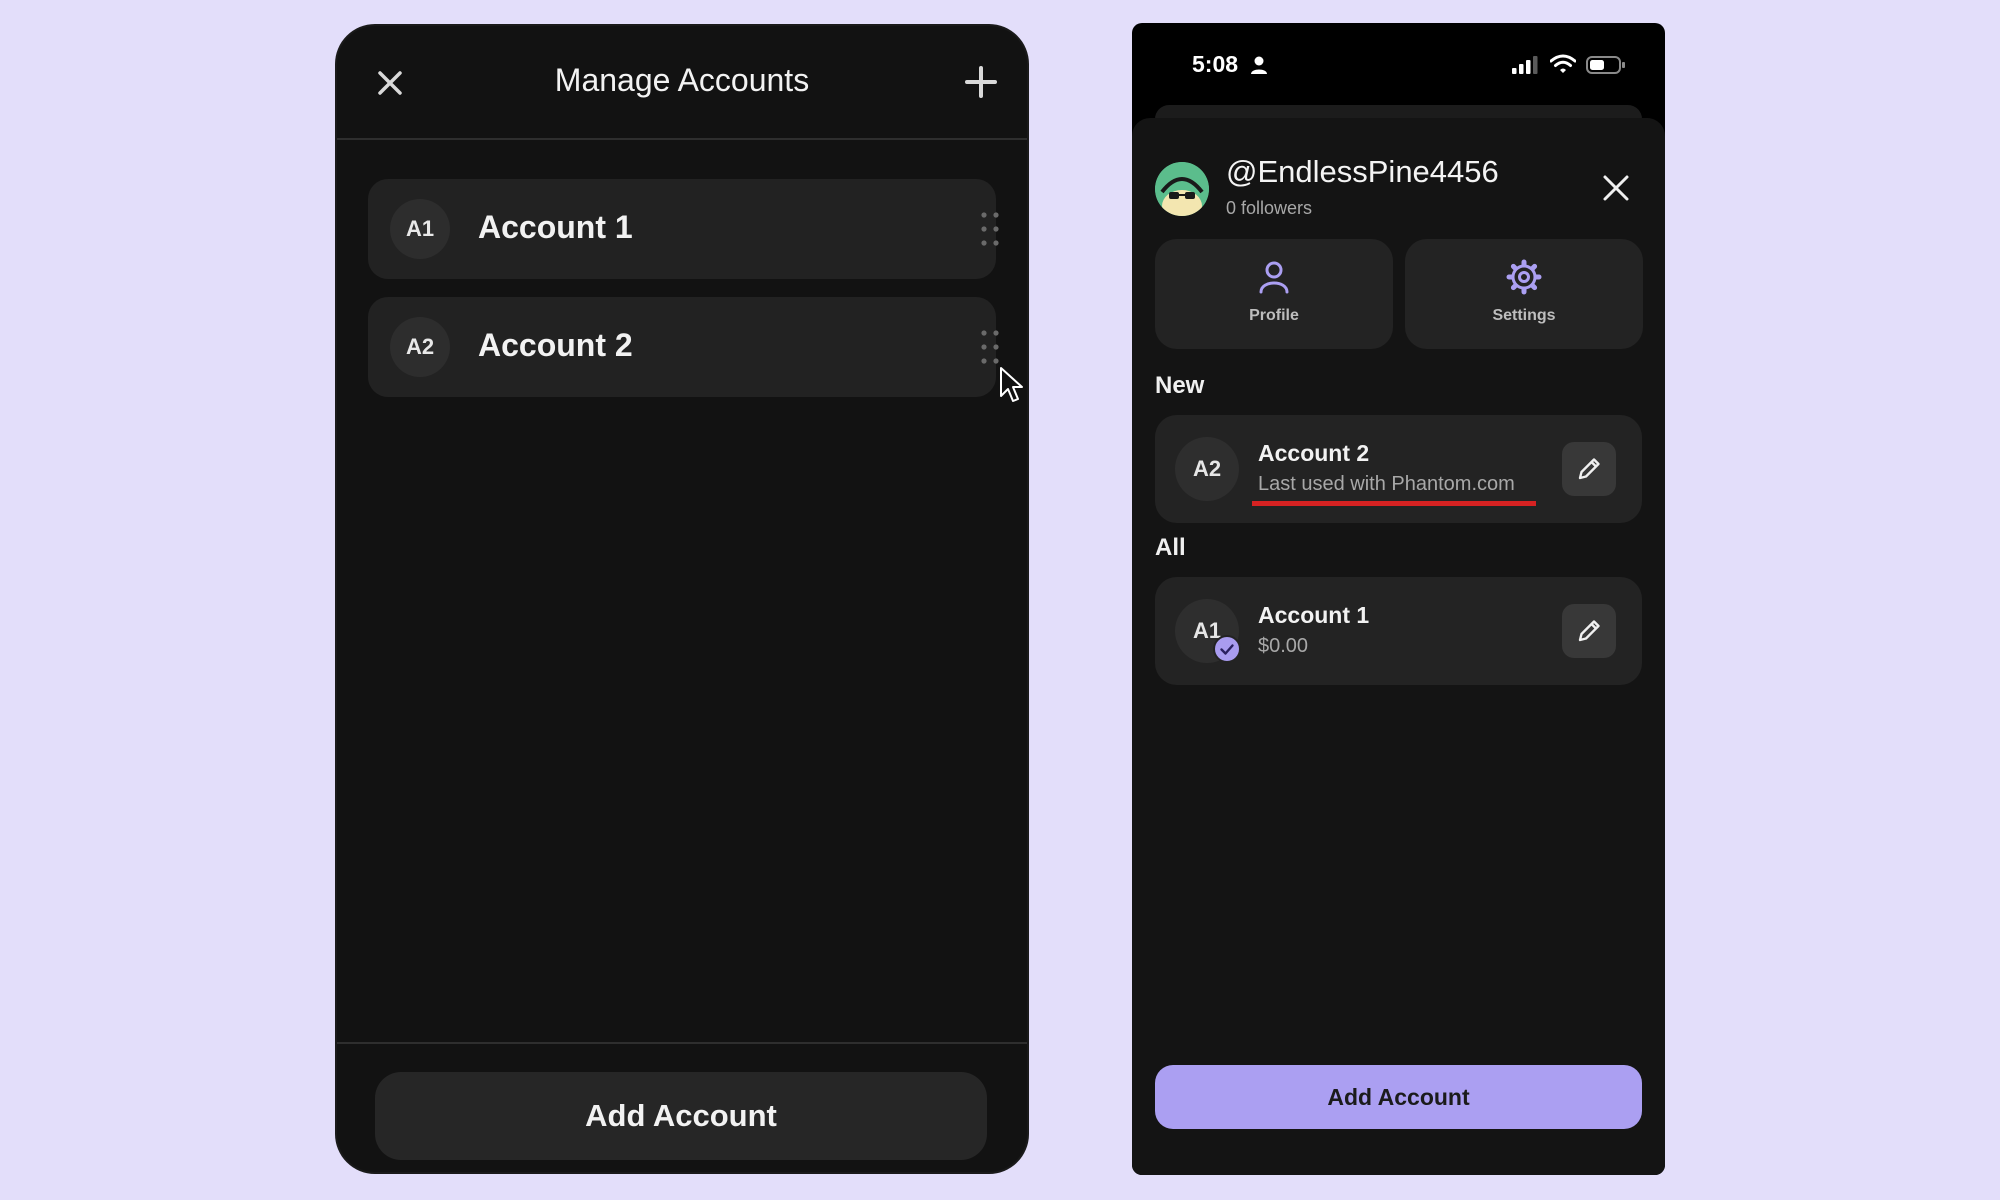  I want to click on battery-icon, so click(1605, 65).